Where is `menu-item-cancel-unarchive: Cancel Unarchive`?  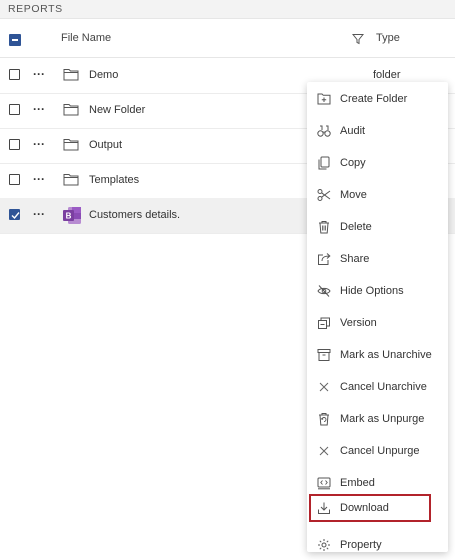
menu-item-cancel-unarchive: Cancel Unarchive is located at coordinates (377, 387).